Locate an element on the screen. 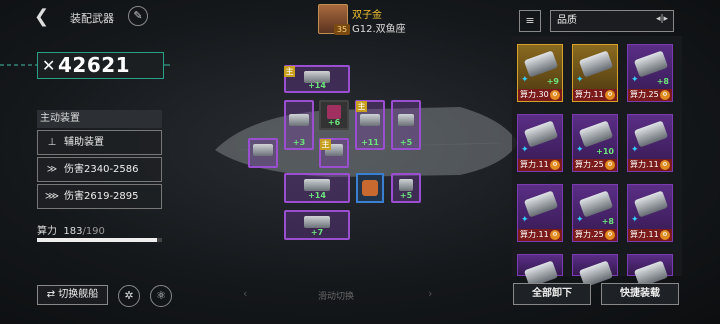 The height and width of the screenshot is (324, 720). calc-readout: 算力 183/190 is located at coordinates (71, 229).